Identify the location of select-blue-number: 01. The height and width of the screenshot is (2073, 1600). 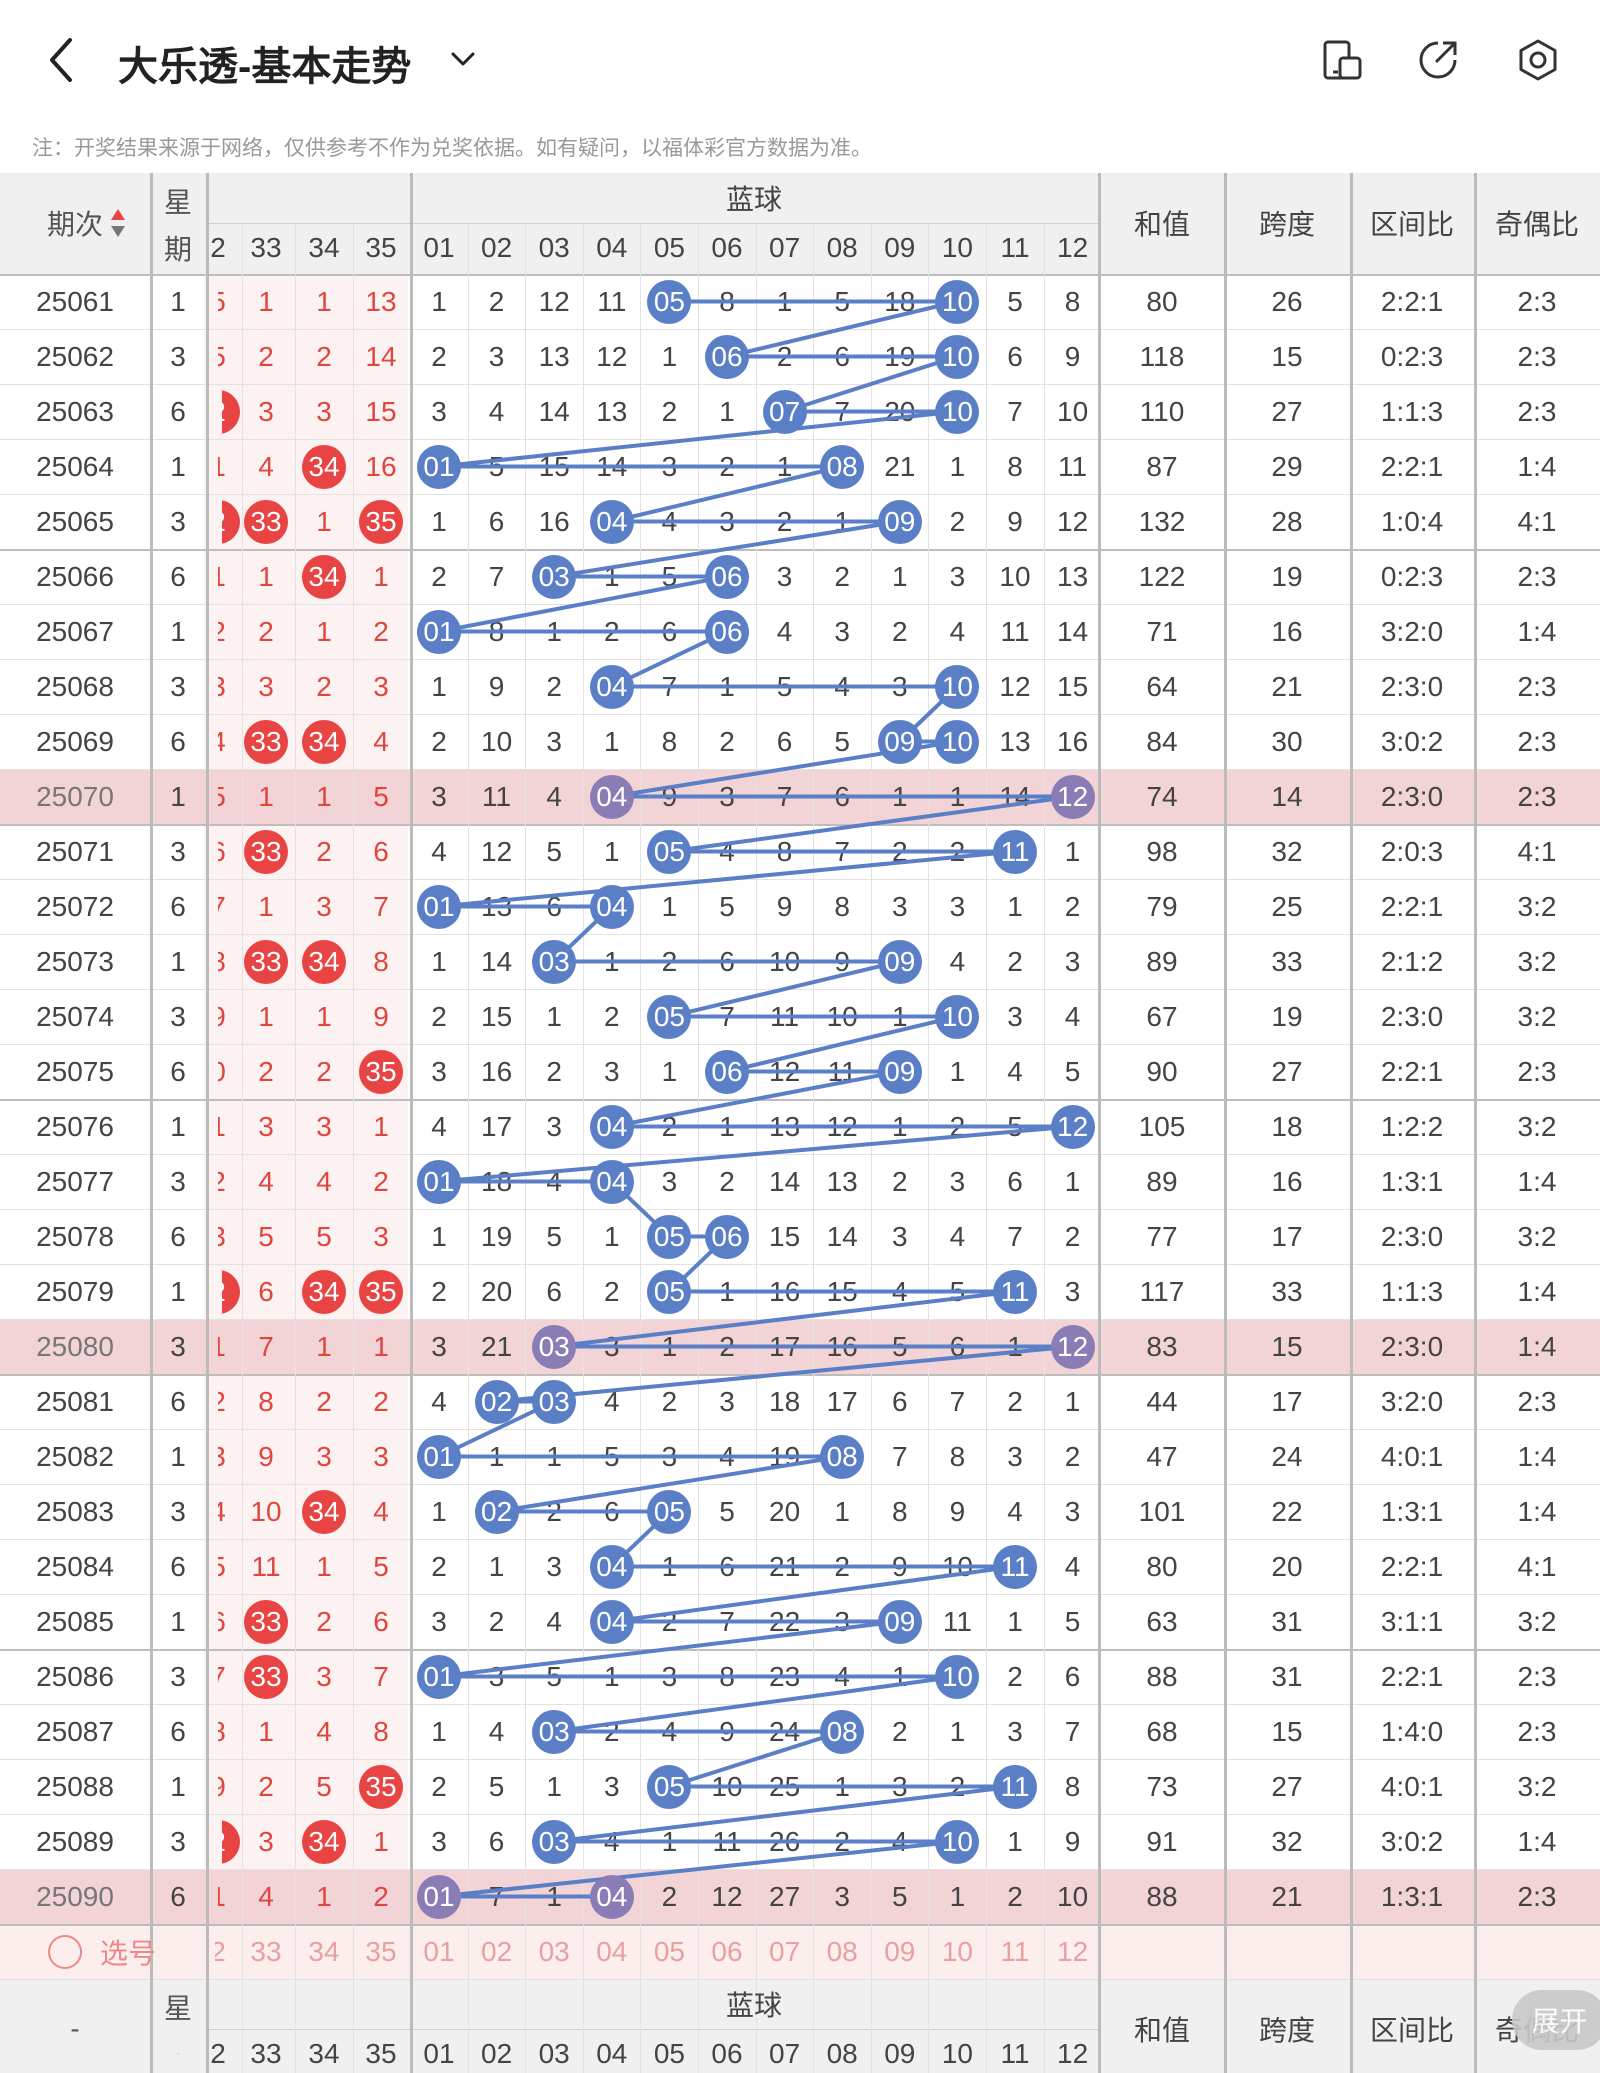
(439, 1951).